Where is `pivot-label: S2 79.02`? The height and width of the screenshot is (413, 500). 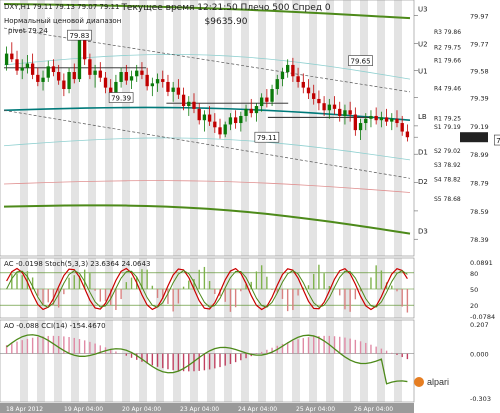 pivot-label: S2 79.02 is located at coordinates (447, 151).